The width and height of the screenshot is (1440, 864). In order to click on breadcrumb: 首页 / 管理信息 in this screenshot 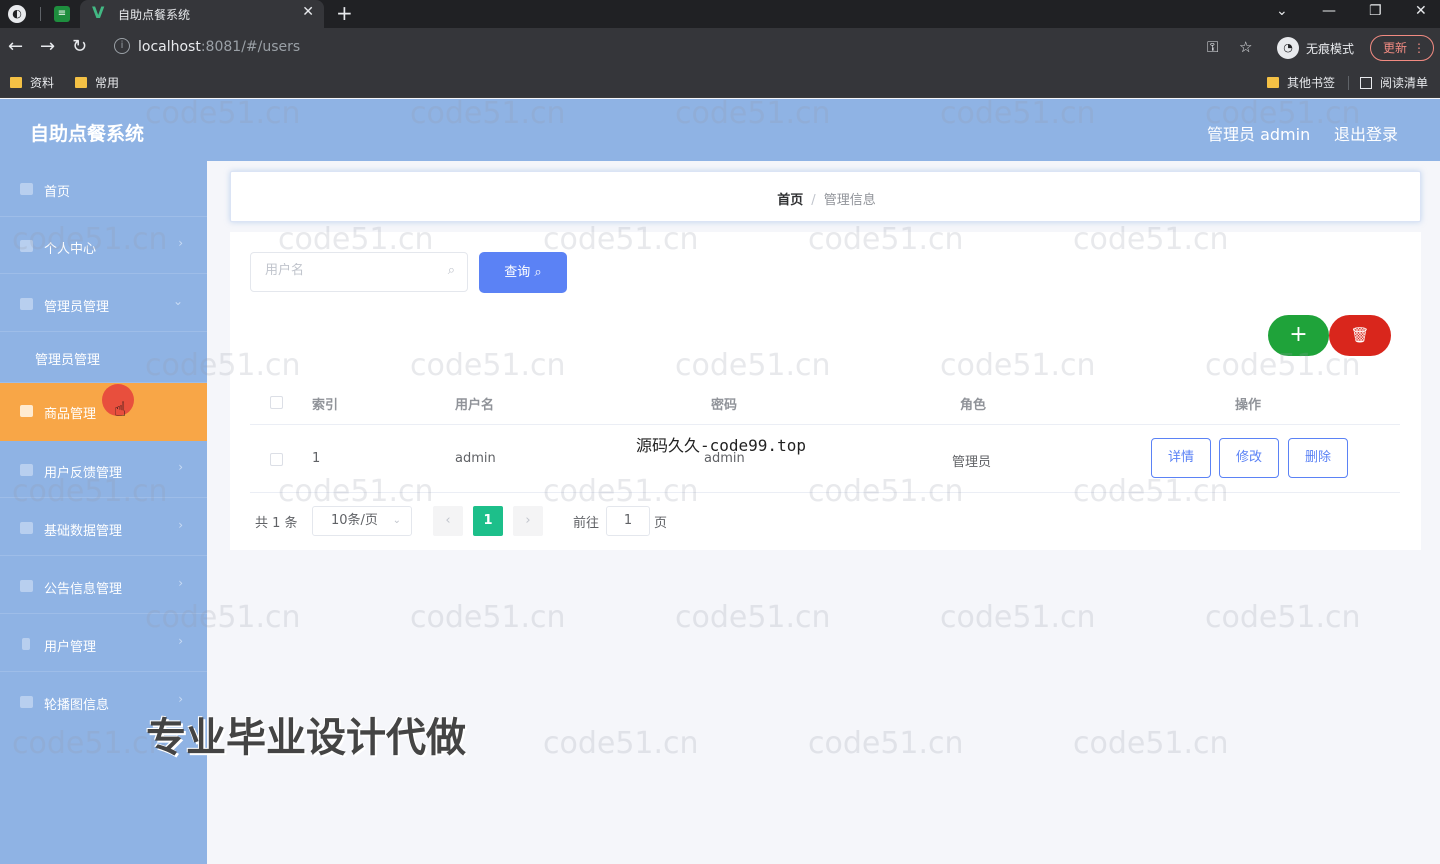, I will do `click(826, 198)`.